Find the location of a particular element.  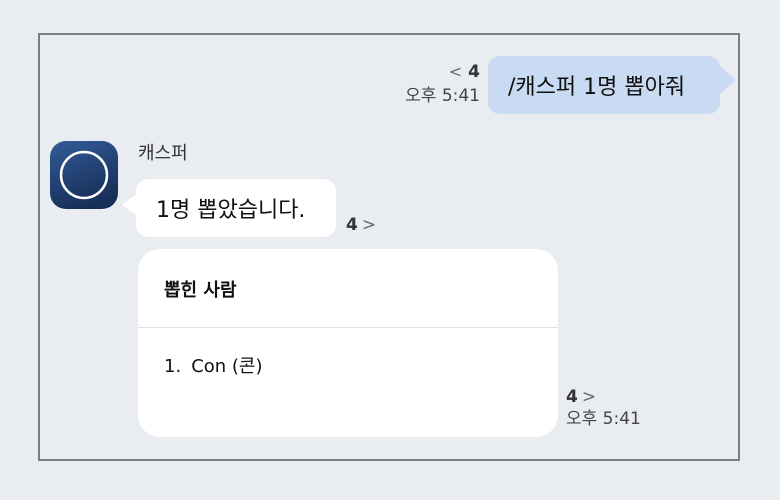

card-title: 뽑힌 사람 is located at coordinates (200, 290).